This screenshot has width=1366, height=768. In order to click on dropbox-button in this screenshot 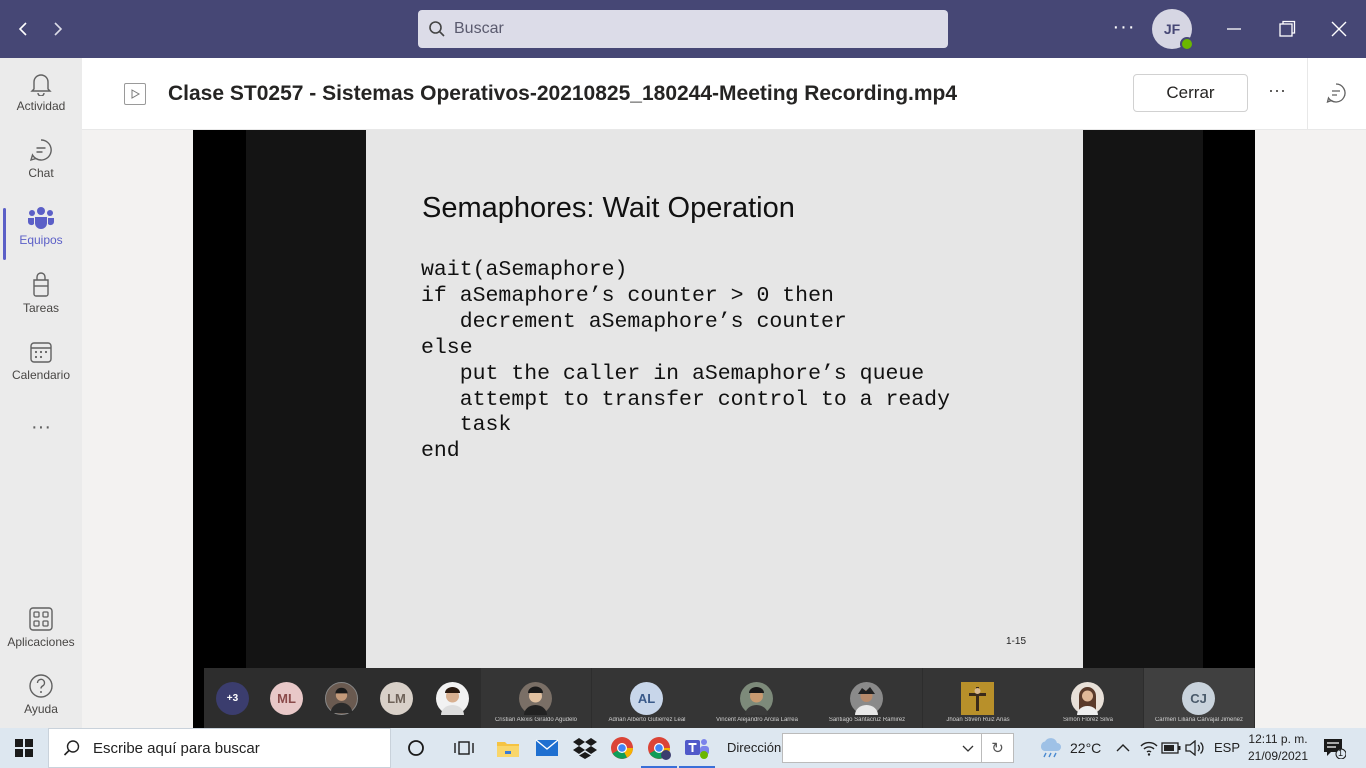, I will do `click(585, 748)`.